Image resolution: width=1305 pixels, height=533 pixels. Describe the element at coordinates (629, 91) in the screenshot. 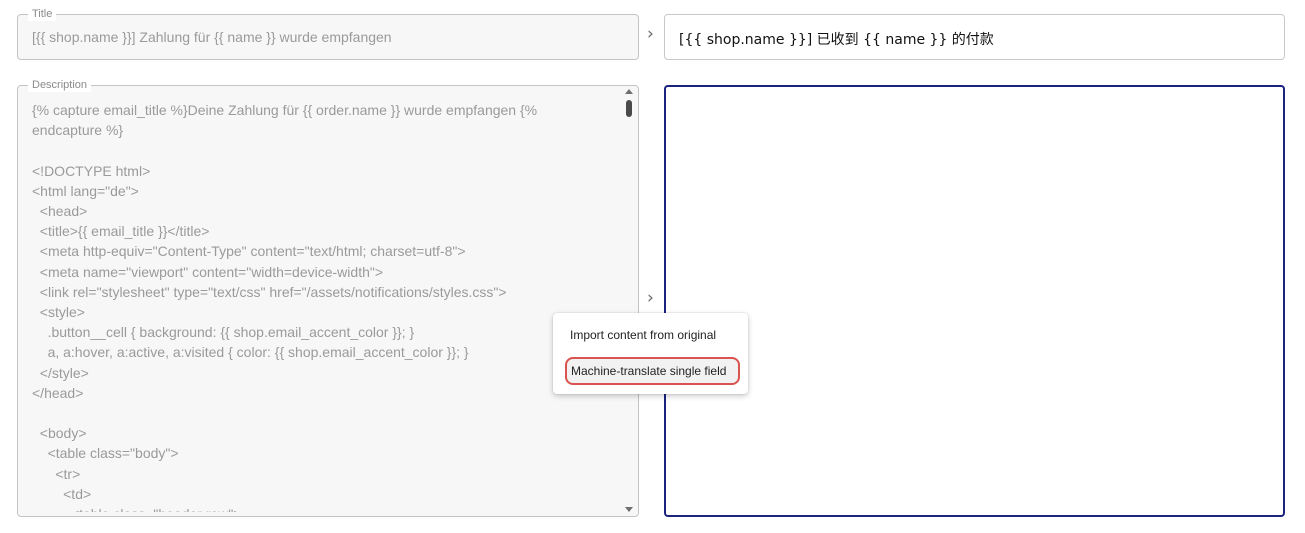

I see `scroll-up-arrow-icon` at that location.